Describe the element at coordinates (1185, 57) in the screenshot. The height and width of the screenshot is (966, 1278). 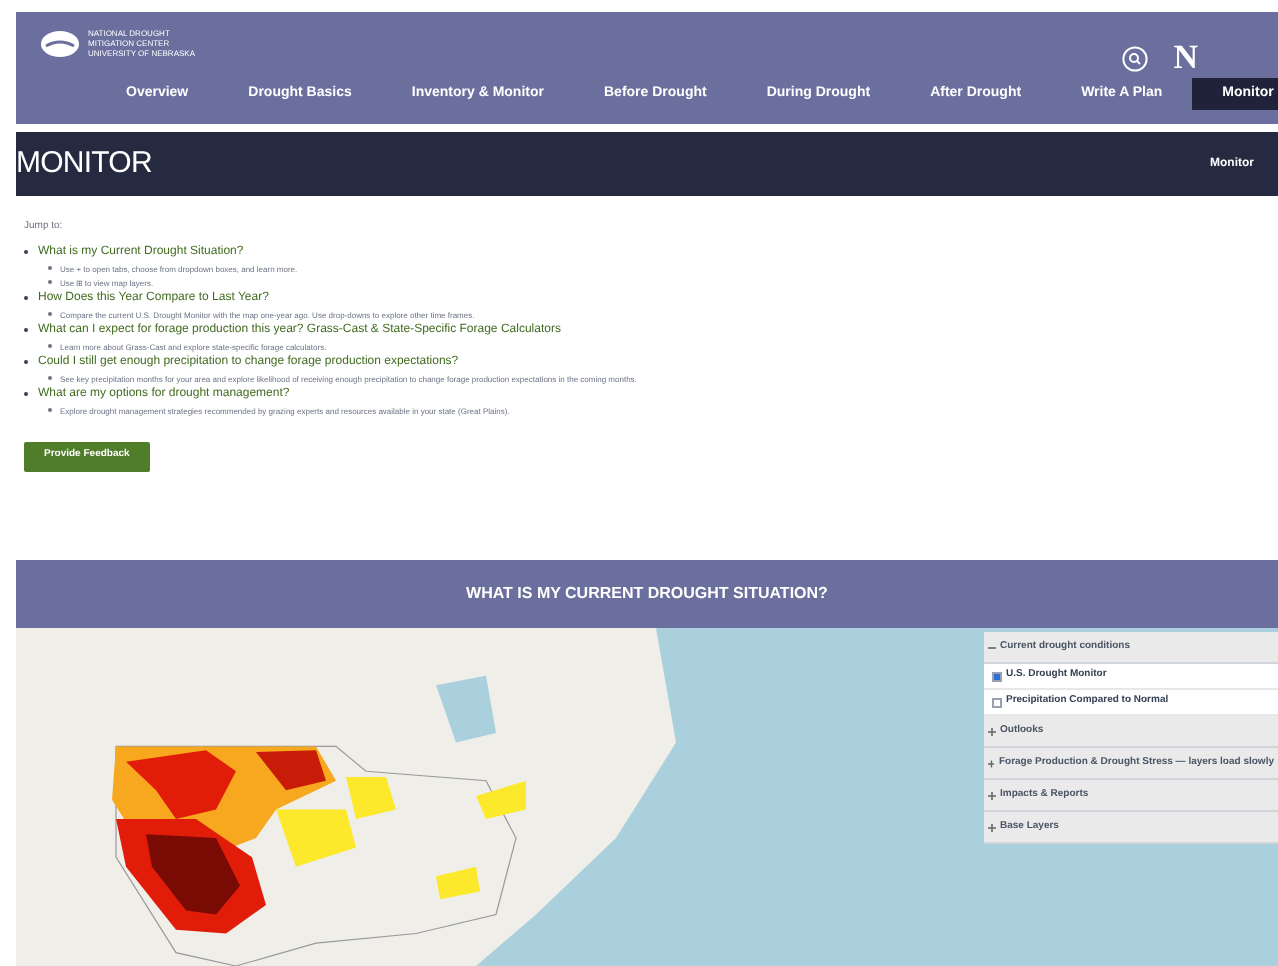
I see `brand-letter: N` at that location.